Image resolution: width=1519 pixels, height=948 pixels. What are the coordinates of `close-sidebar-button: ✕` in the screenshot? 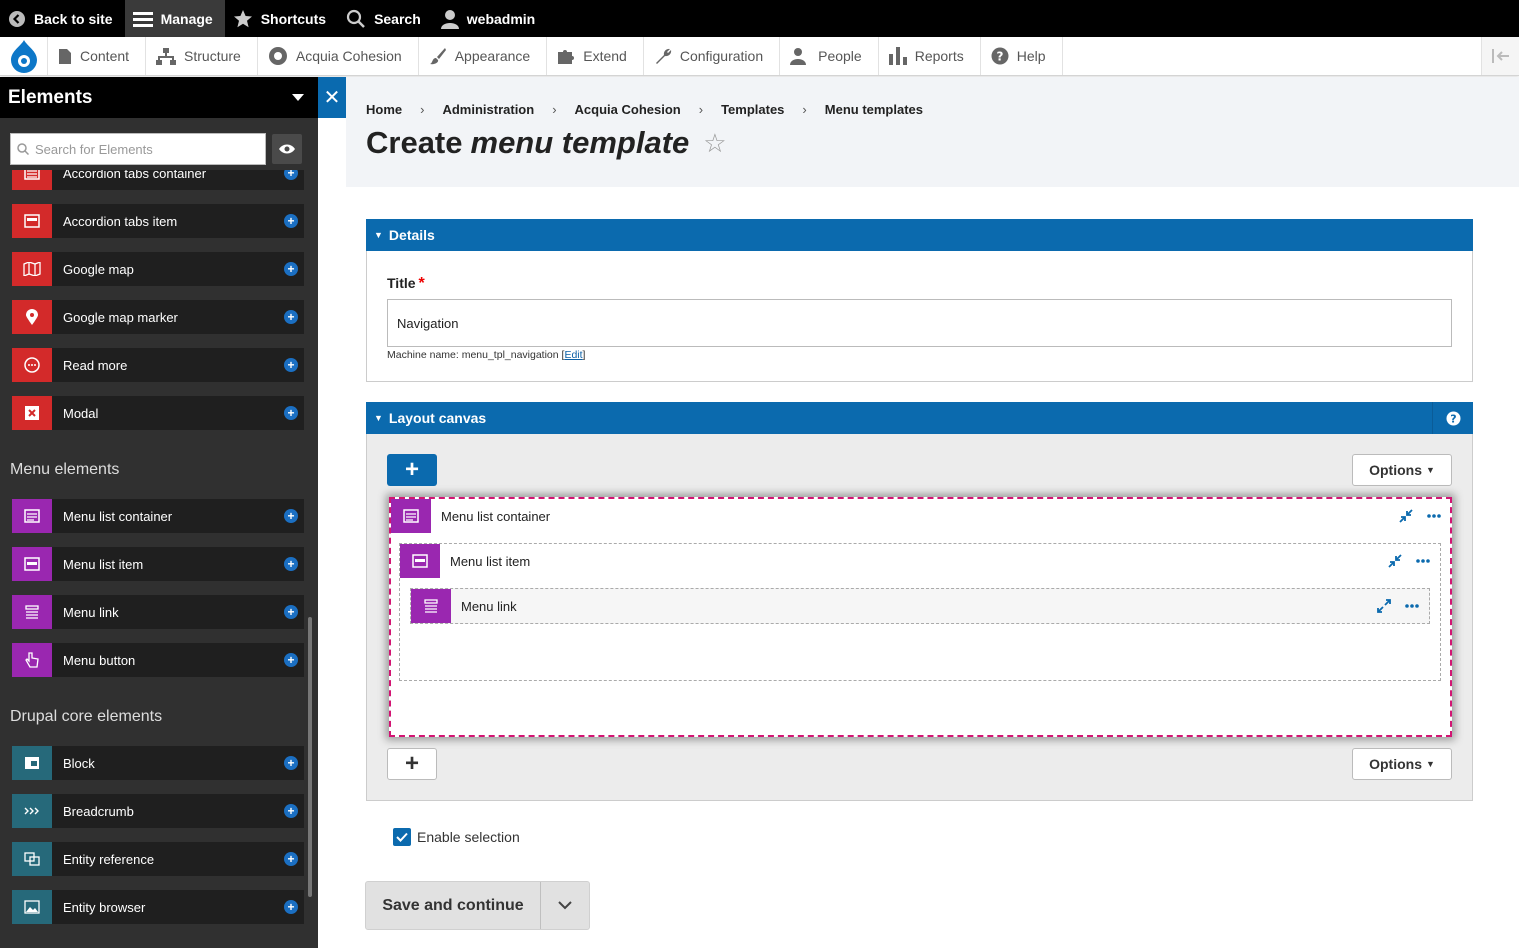 It's located at (332, 97).